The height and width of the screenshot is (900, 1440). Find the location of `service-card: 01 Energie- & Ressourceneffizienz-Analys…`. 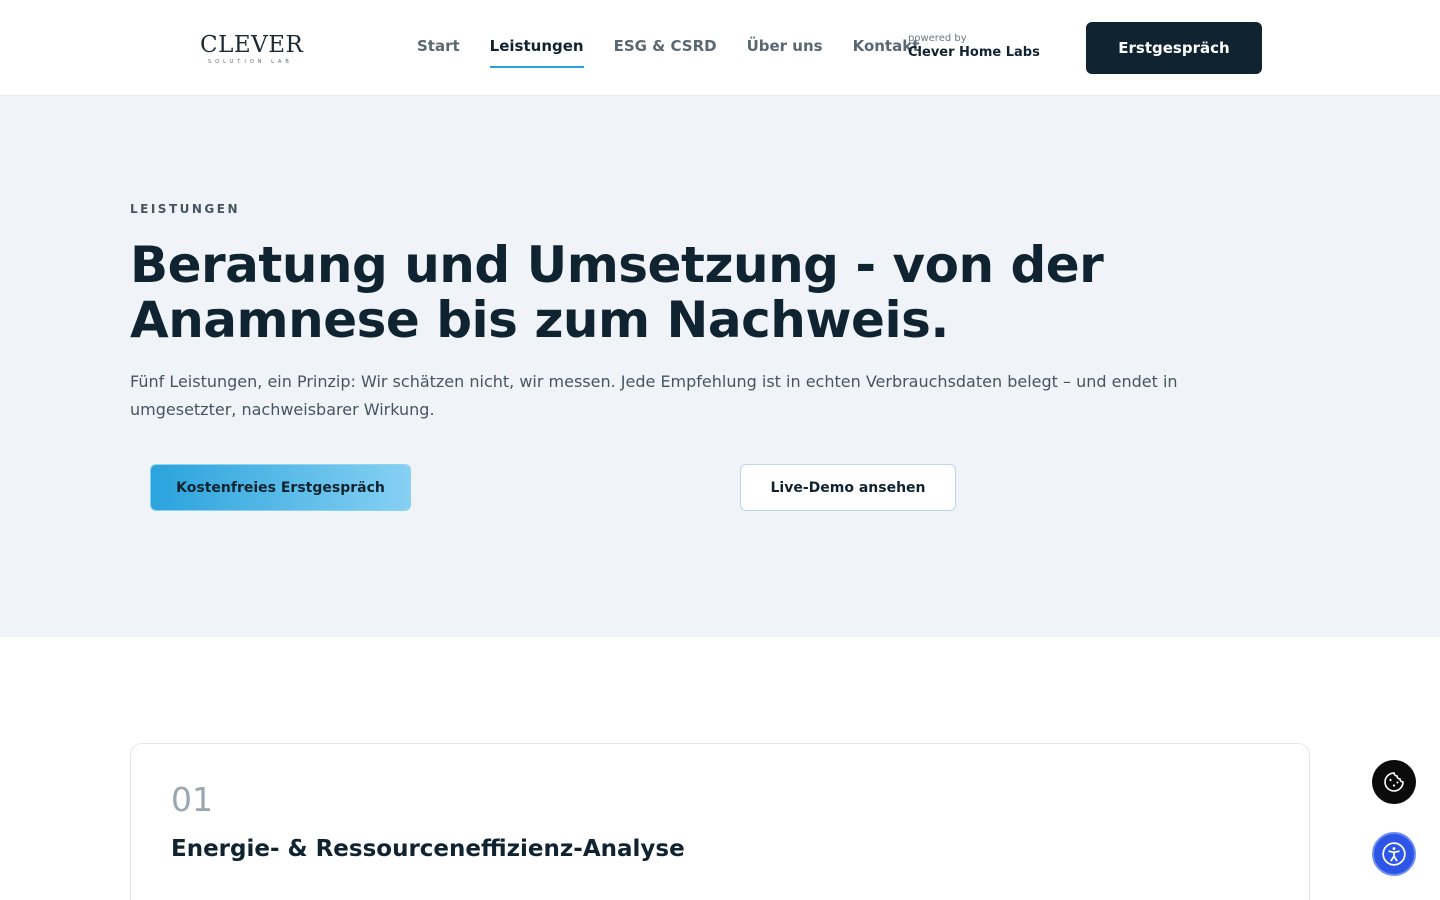

service-card: 01 Energie- & Ressourceneffizienz-Analys… is located at coordinates (720, 821).